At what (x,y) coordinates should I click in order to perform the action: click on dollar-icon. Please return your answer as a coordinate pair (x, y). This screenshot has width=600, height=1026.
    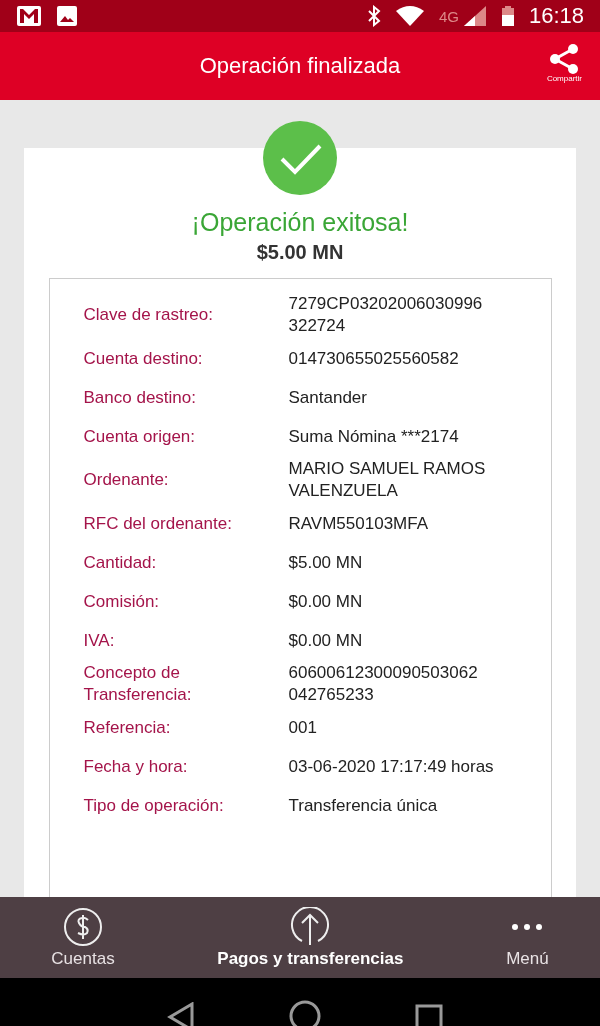
    Looking at the image, I should click on (83, 926).